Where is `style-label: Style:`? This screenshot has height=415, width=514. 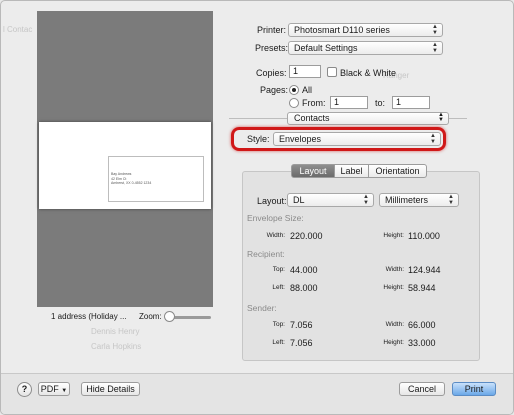 style-label: Style: is located at coordinates (258, 139).